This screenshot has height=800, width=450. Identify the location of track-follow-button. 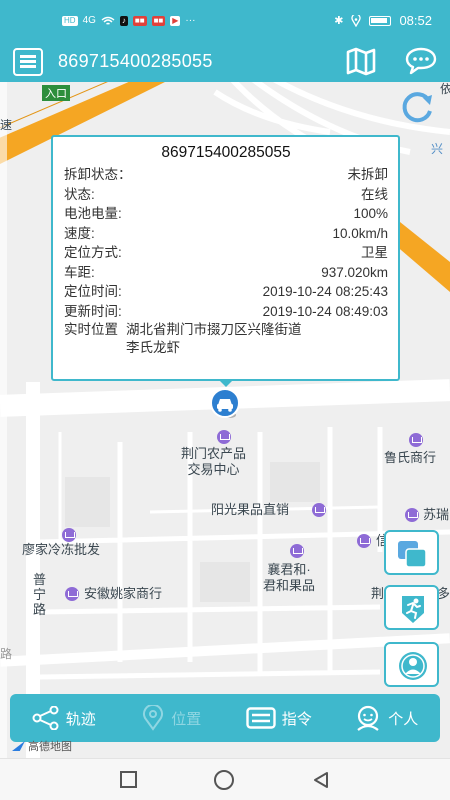
(411, 607).